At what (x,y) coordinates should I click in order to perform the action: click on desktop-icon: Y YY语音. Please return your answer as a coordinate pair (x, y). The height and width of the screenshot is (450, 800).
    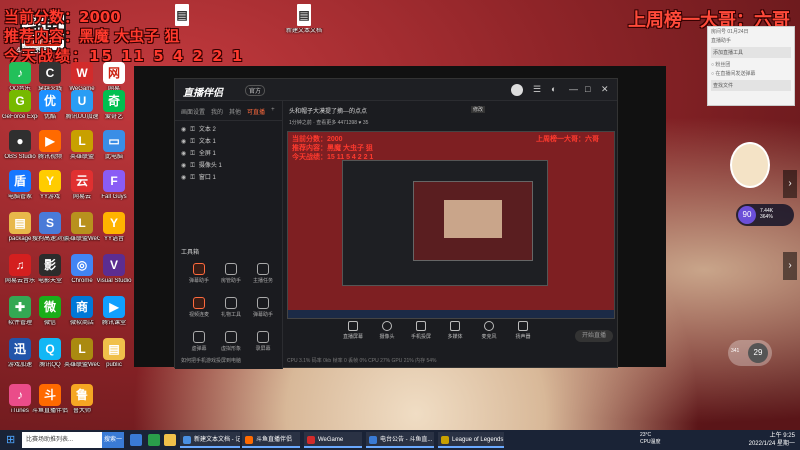
    Looking at the image, I should click on (114, 232).